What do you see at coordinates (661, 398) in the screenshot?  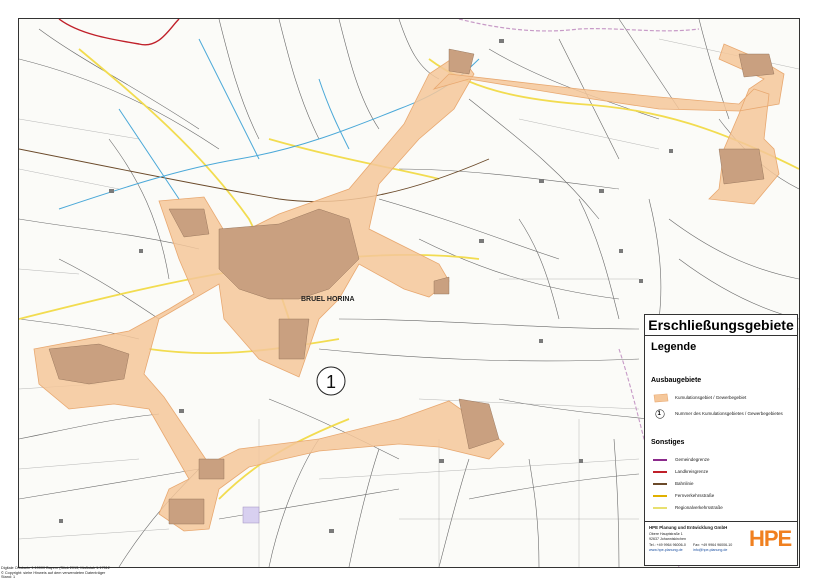 I see `zone-swatch-icon` at bounding box center [661, 398].